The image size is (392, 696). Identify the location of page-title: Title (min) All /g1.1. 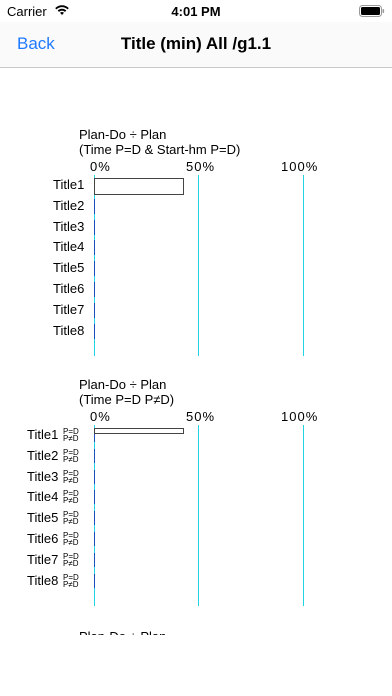
(196, 43).